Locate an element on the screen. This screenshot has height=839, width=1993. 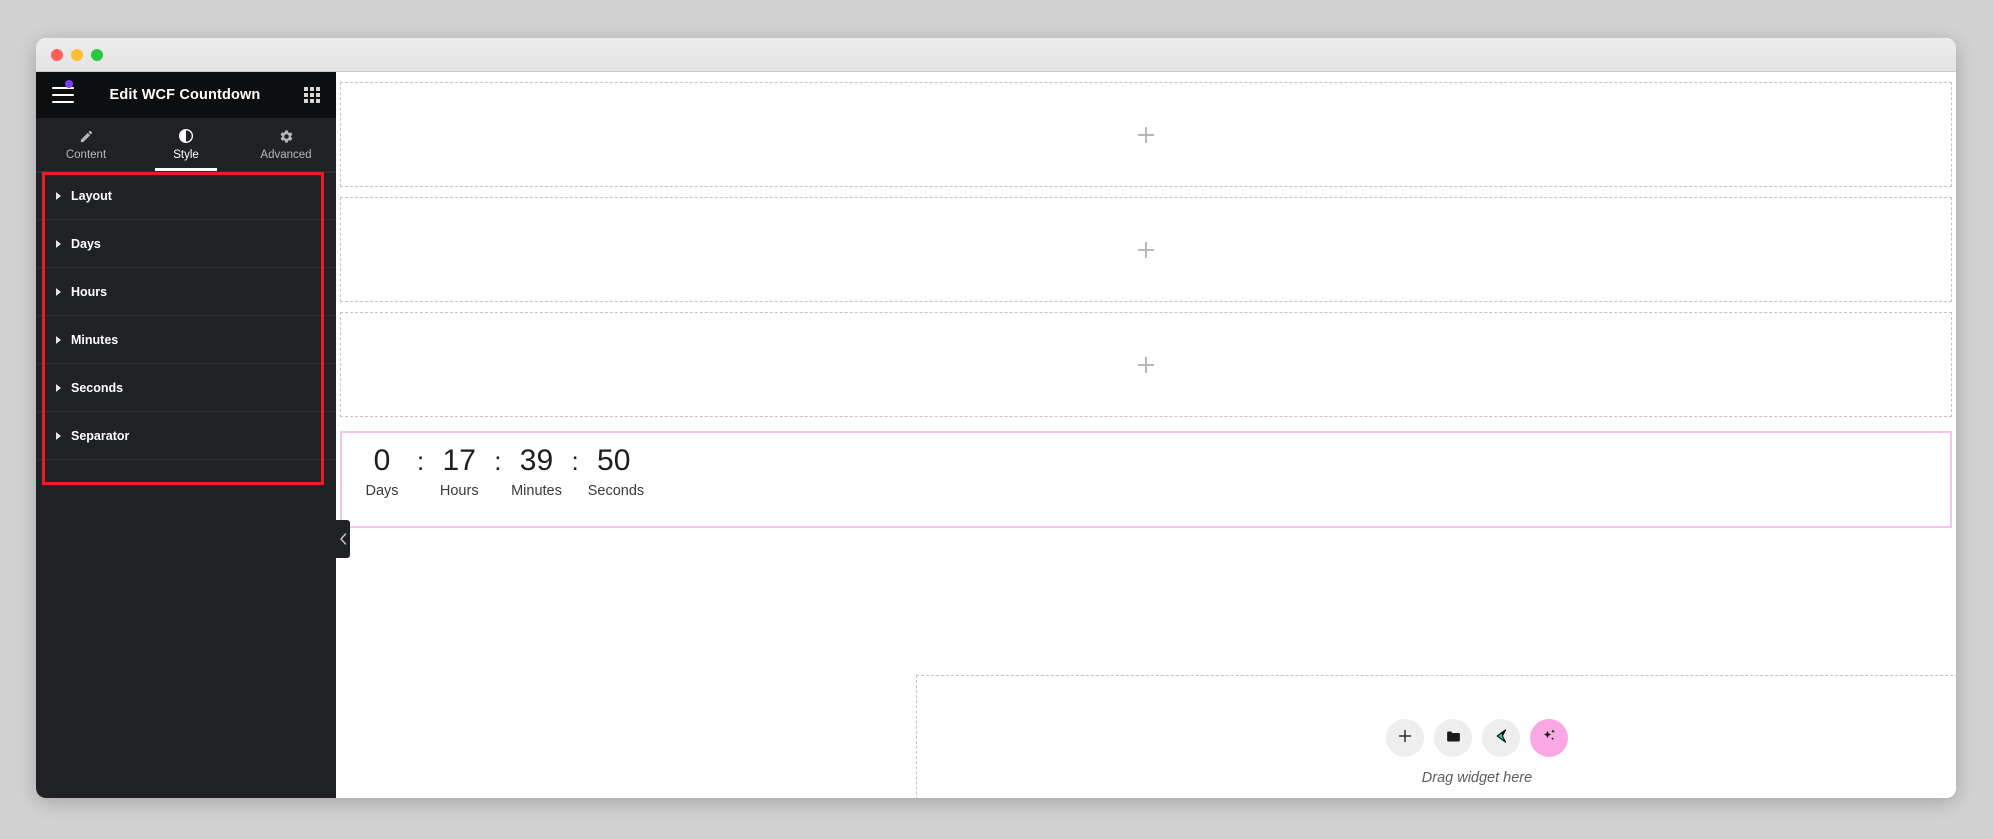
close-window-button is located at coordinates (57, 54).